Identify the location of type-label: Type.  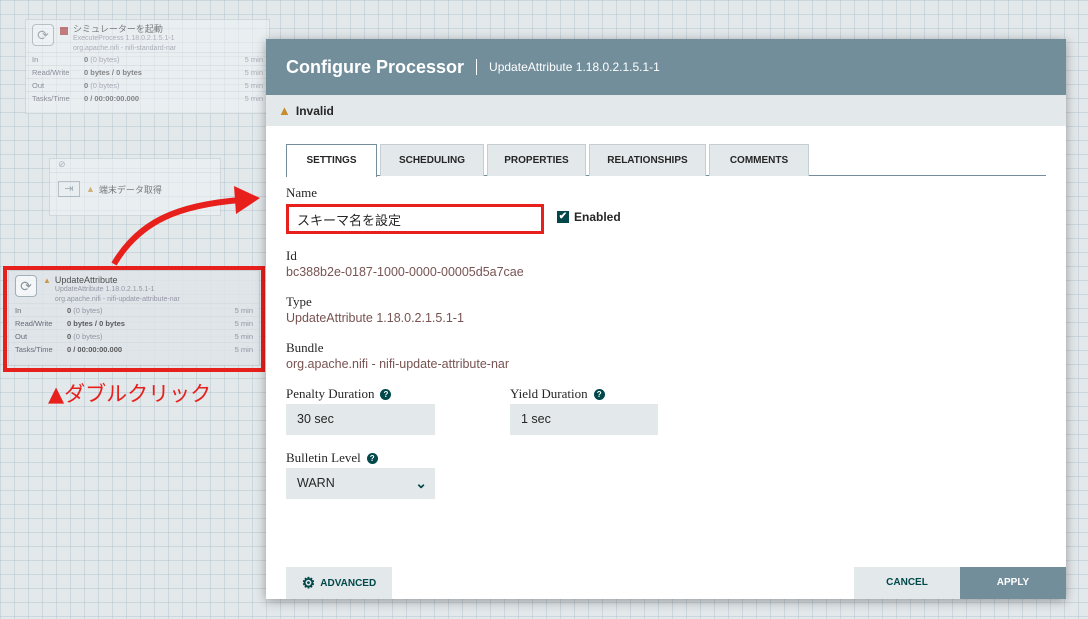
(299, 301).